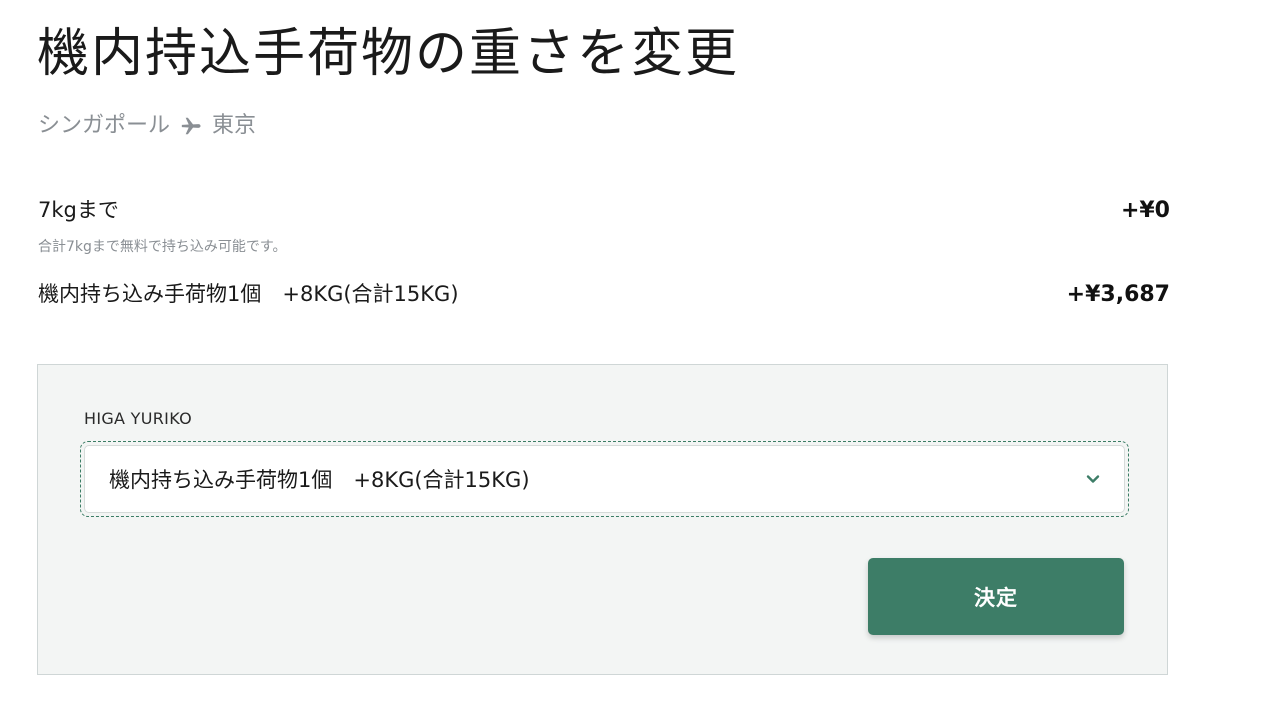 Image resolution: width=1280 pixels, height=703 pixels. What do you see at coordinates (388, 54) in the screenshot?
I see `page-title: 機内持込手荷物の重さを変更` at bounding box center [388, 54].